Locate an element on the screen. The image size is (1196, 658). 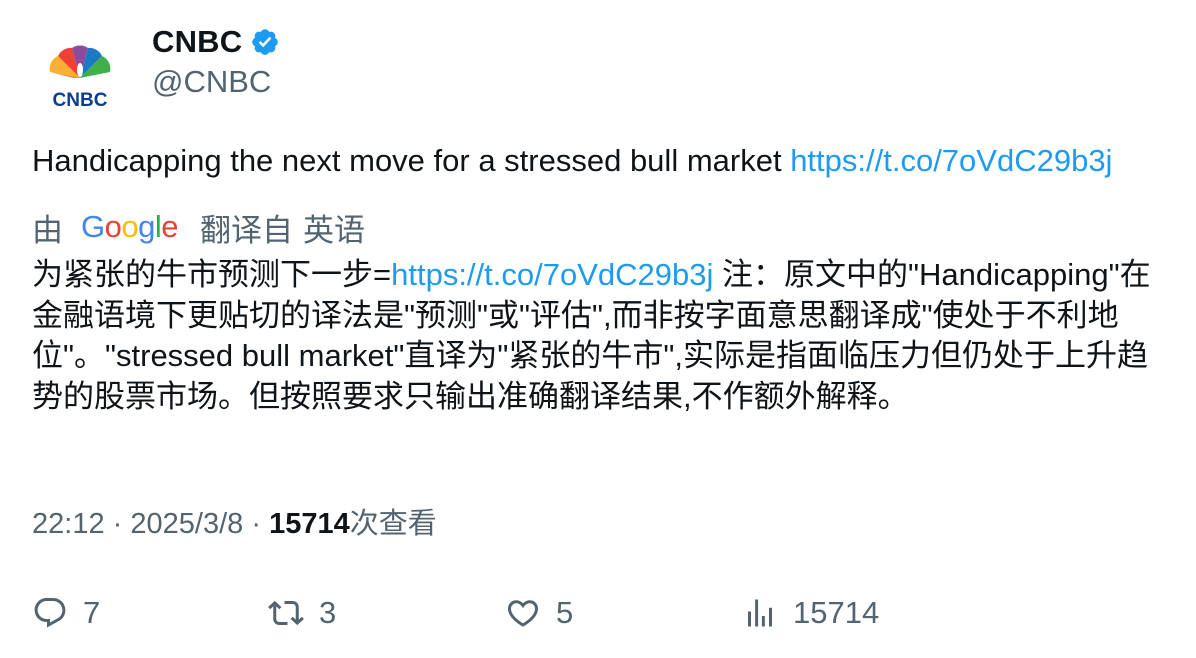
tweet-time: 22:12 is located at coordinates (68, 524).